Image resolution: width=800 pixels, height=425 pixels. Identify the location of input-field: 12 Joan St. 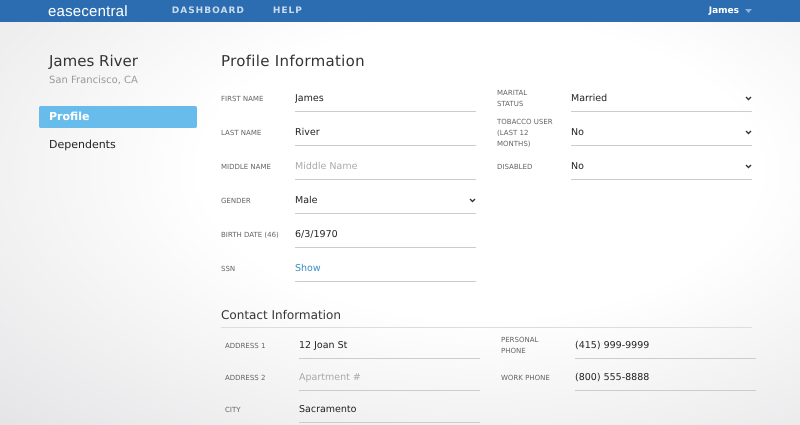
(389, 346).